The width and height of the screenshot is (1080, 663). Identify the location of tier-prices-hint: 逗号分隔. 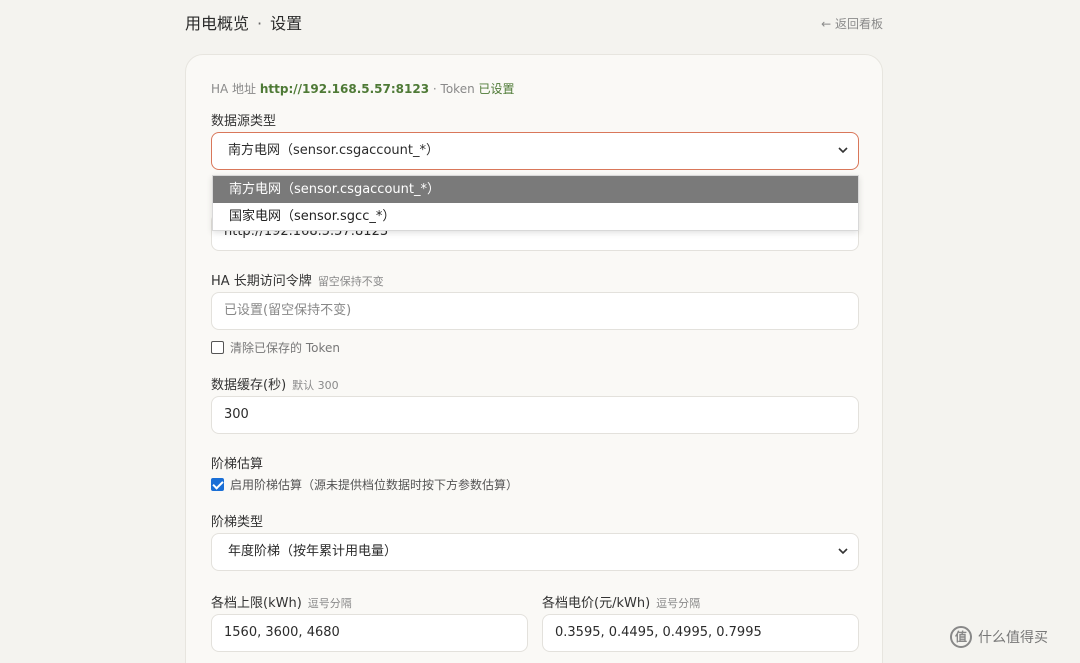
(678, 603).